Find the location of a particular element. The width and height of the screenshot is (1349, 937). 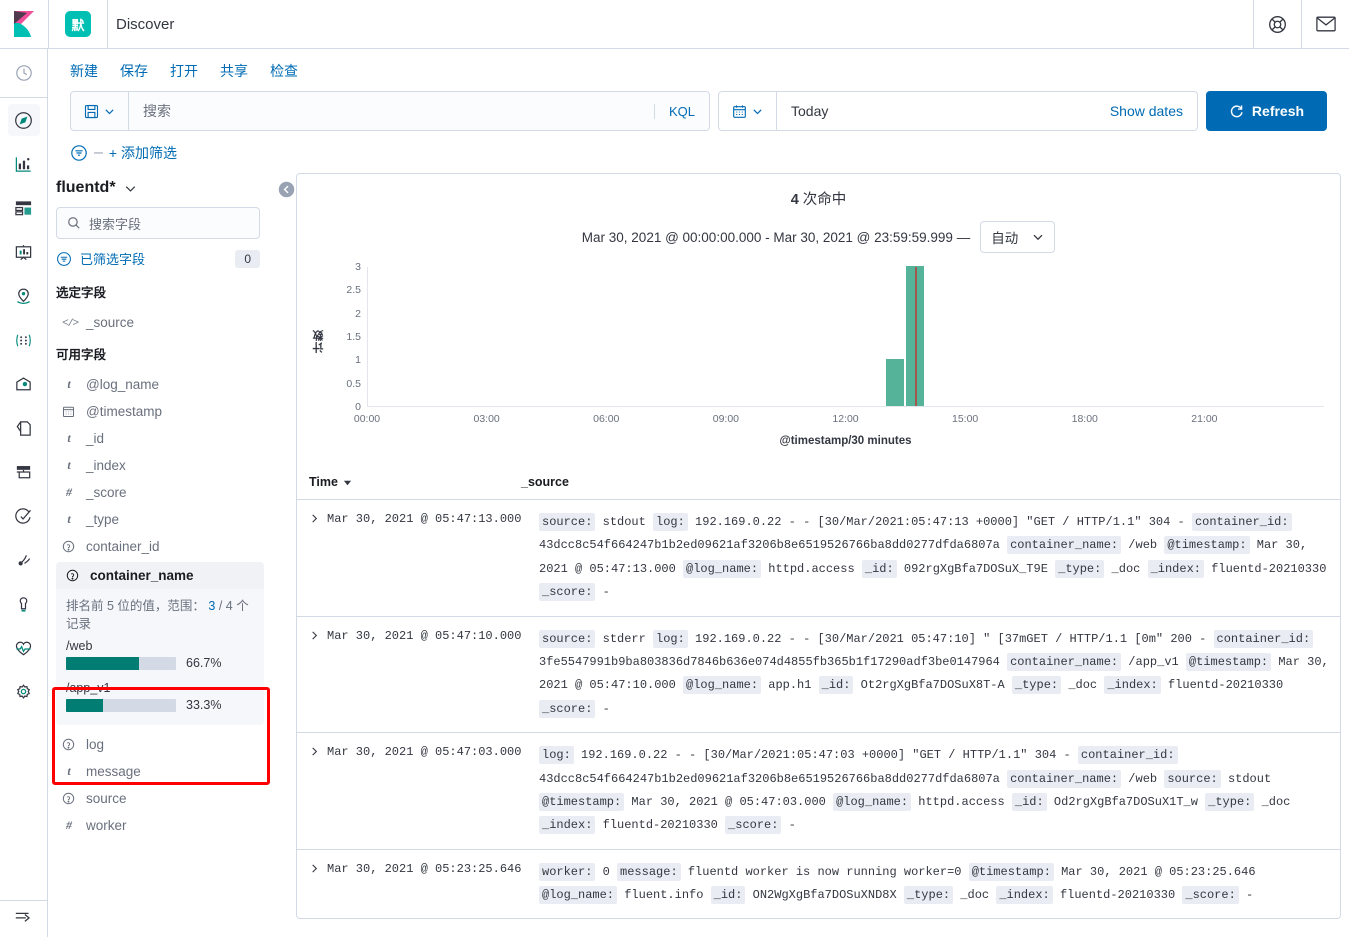

x-axis-tick: 15:00 is located at coordinates (965, 419).